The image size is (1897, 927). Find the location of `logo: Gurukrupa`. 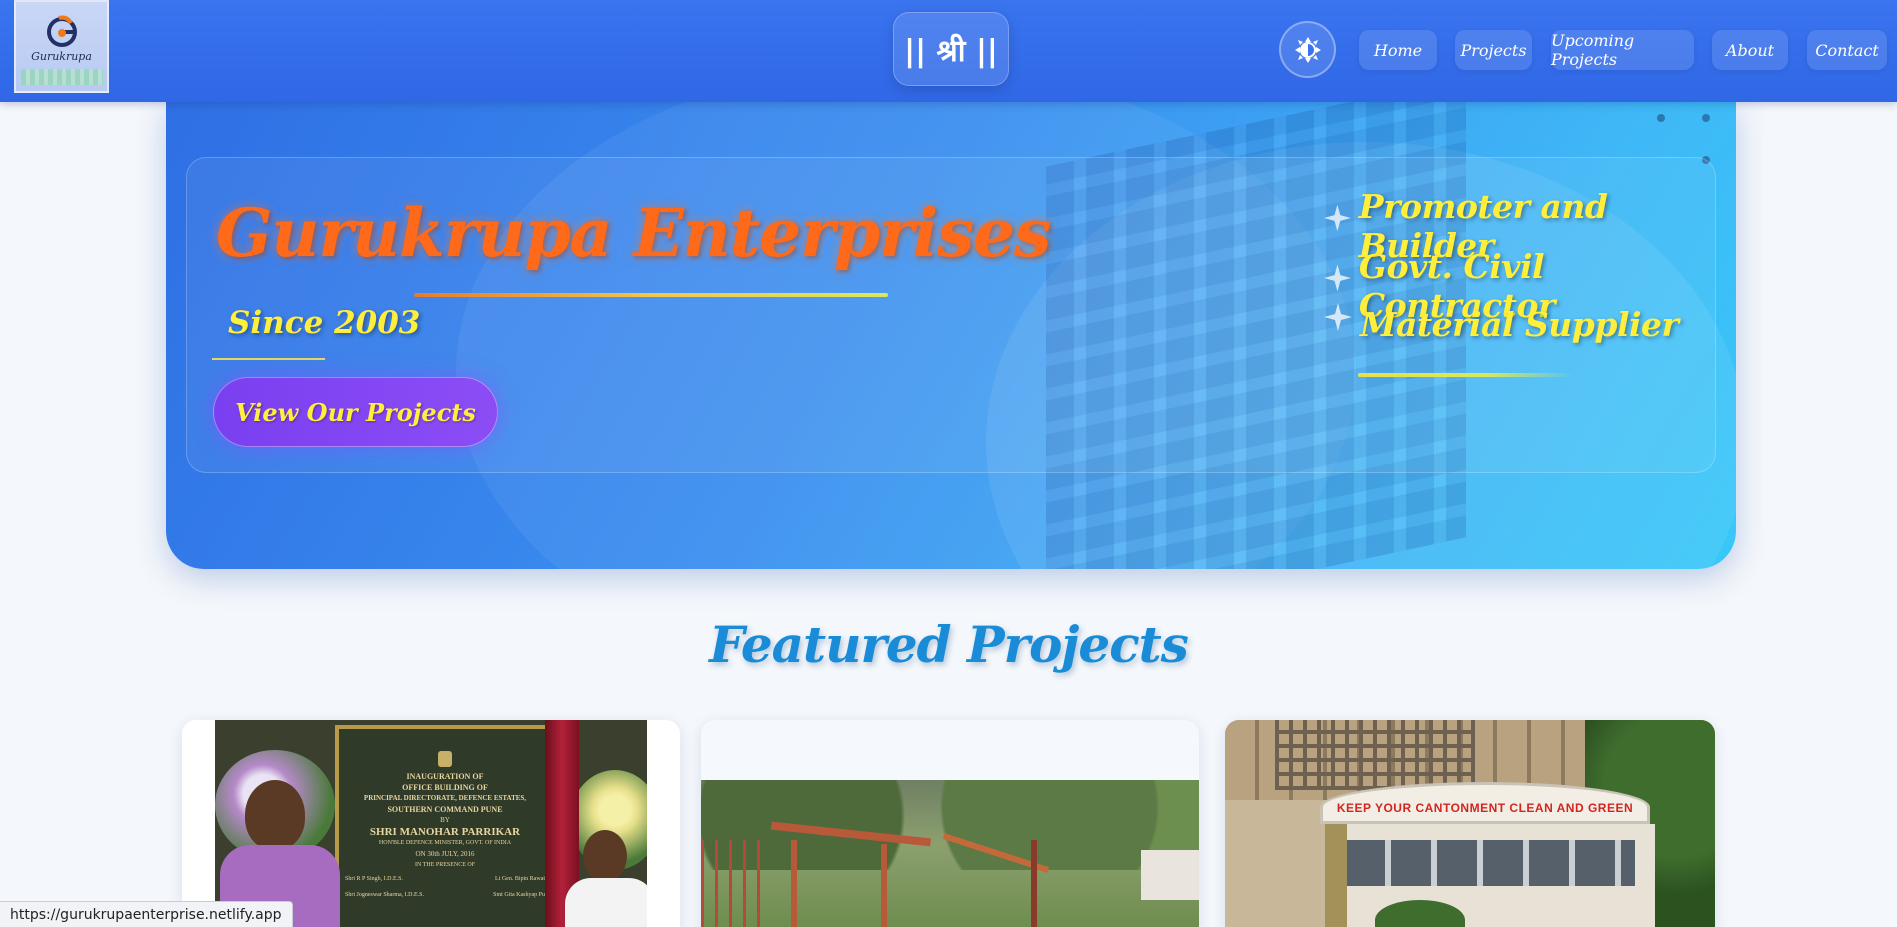

logo: Gurukrupa is located at coordinates (61, 46).